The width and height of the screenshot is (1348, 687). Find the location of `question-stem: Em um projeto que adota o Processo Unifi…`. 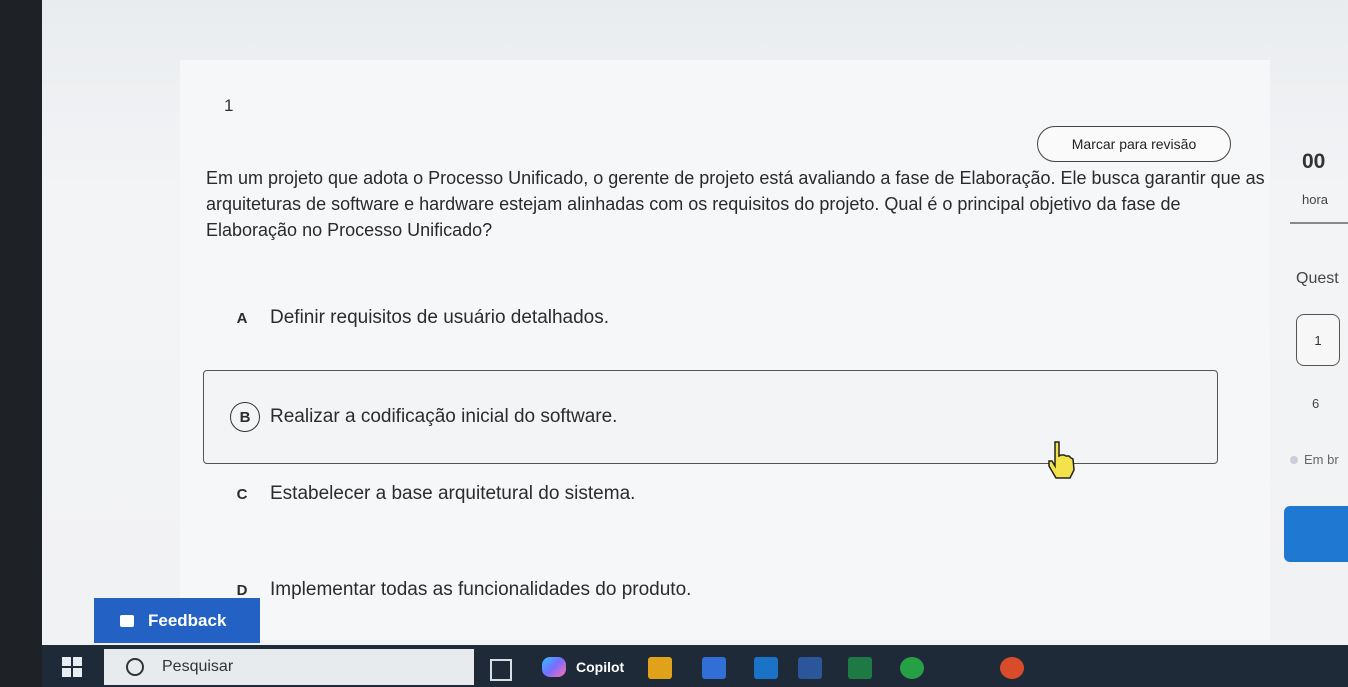

question-stem: Em um projeto que adota o Processo Unifi… is located at coordinates (735, 204).